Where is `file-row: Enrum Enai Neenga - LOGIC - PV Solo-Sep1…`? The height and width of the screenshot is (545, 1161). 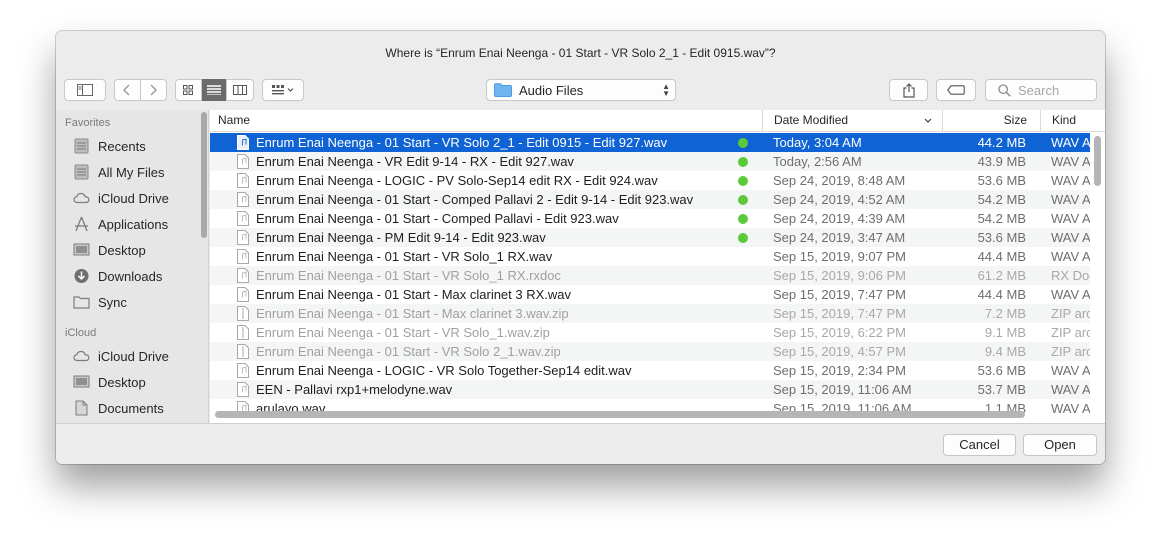 file-row: Enrum Enai Neenga - LOGIC - PV Solo-Sep1… is located at coordinates (650, 180).